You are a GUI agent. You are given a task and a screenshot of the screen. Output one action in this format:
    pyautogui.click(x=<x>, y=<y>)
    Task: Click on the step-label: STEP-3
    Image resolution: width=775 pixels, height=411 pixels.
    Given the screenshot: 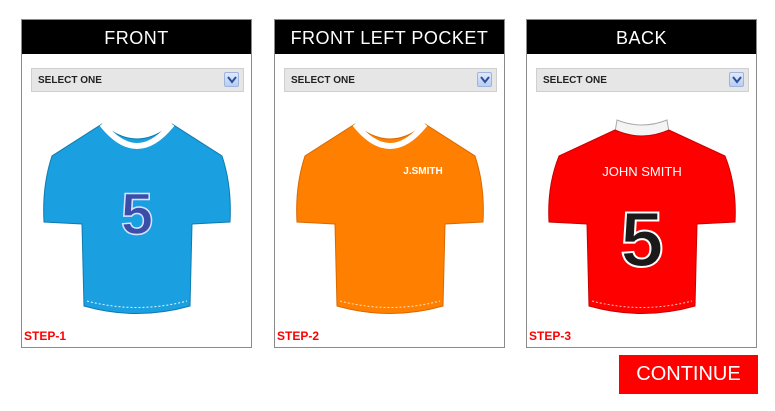 What is the action you would take?
    pyautogui.click(x=550, y=336)
    